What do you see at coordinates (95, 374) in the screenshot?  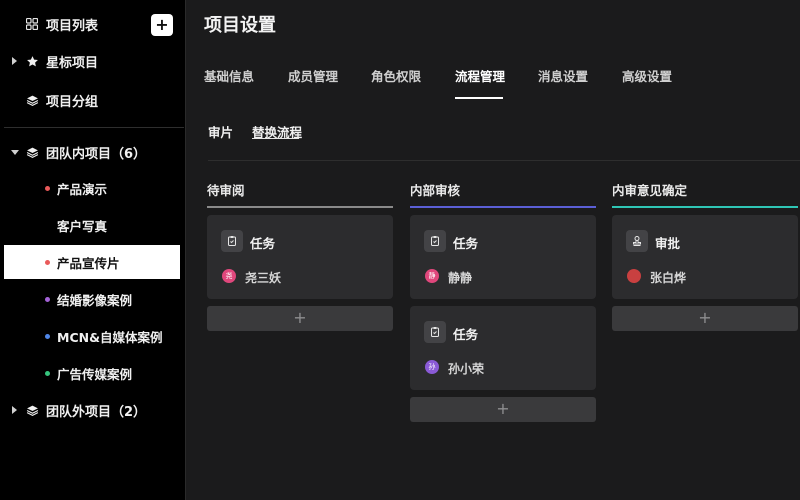 I see `list-item-label: 广告传媒案例` at bounding box center [95, 374].